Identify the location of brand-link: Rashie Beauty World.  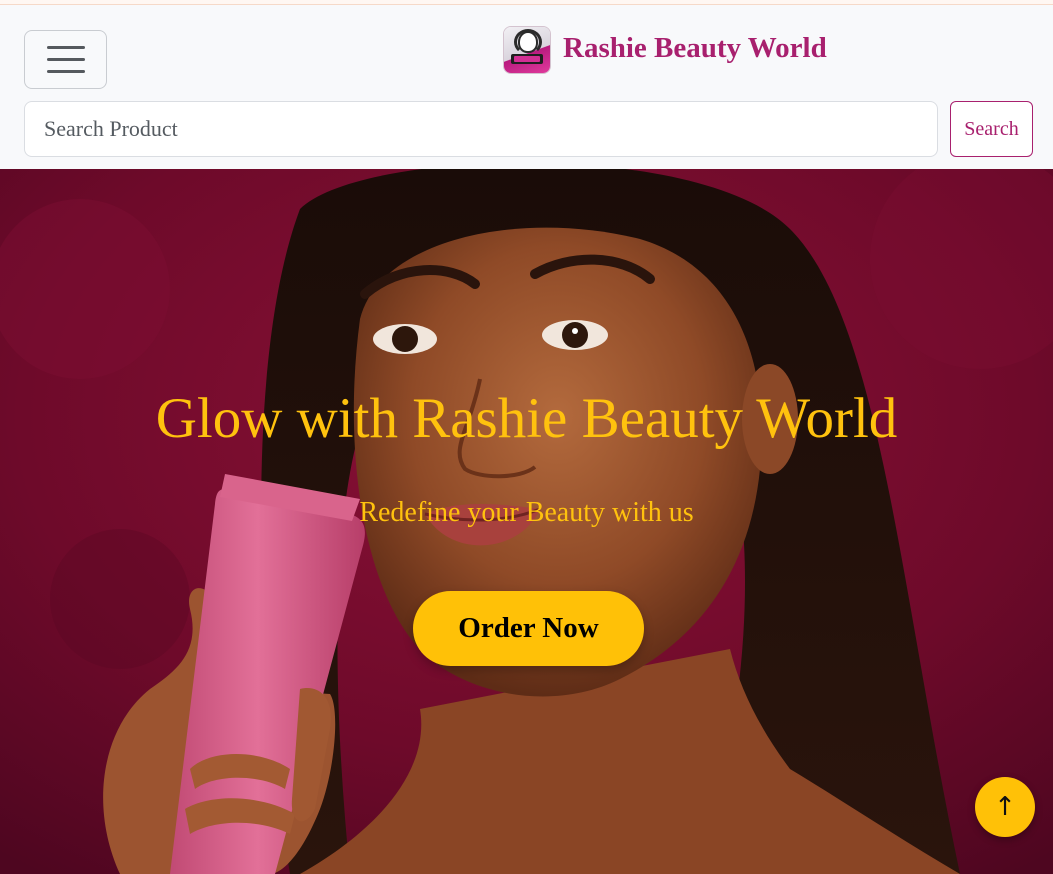
(665, 50).